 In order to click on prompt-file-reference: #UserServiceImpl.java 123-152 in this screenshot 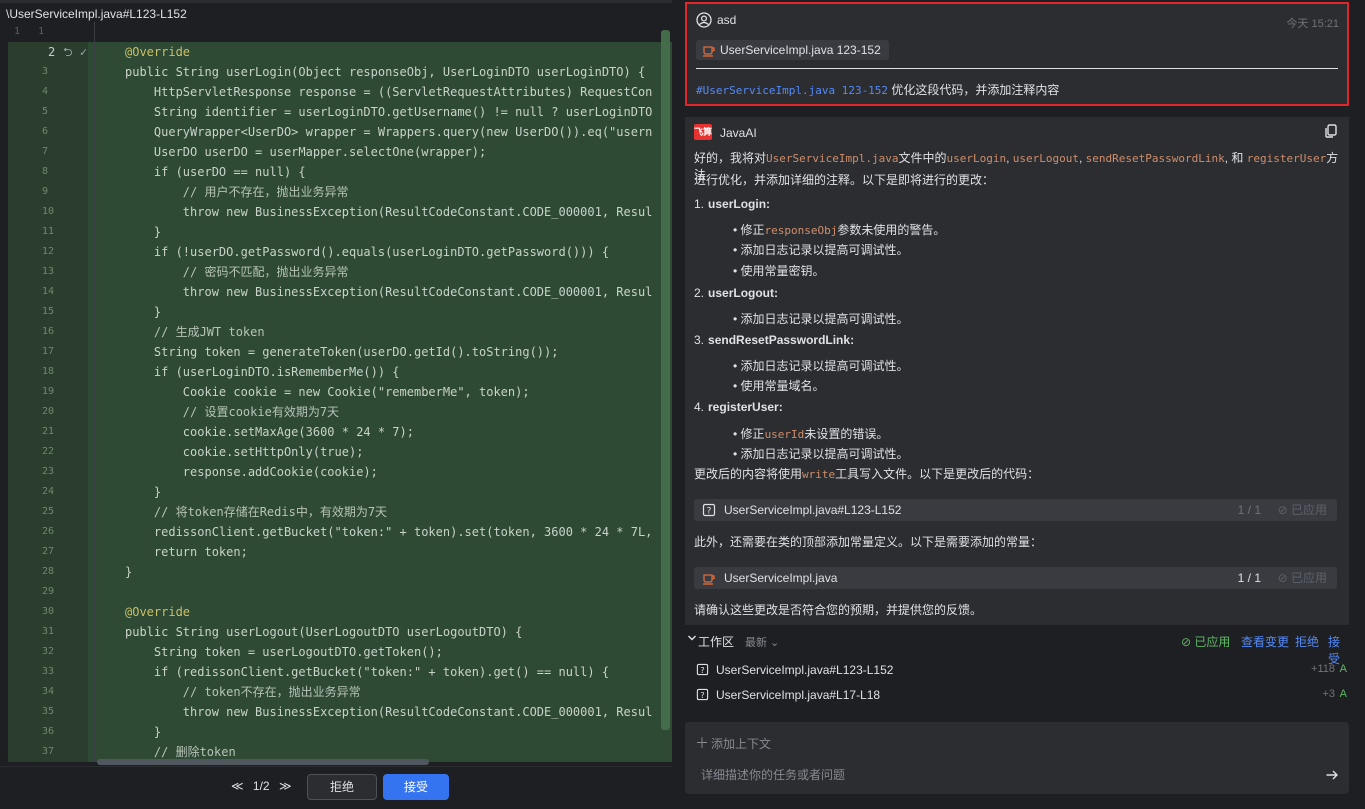, I will do `click(792, 90)`.